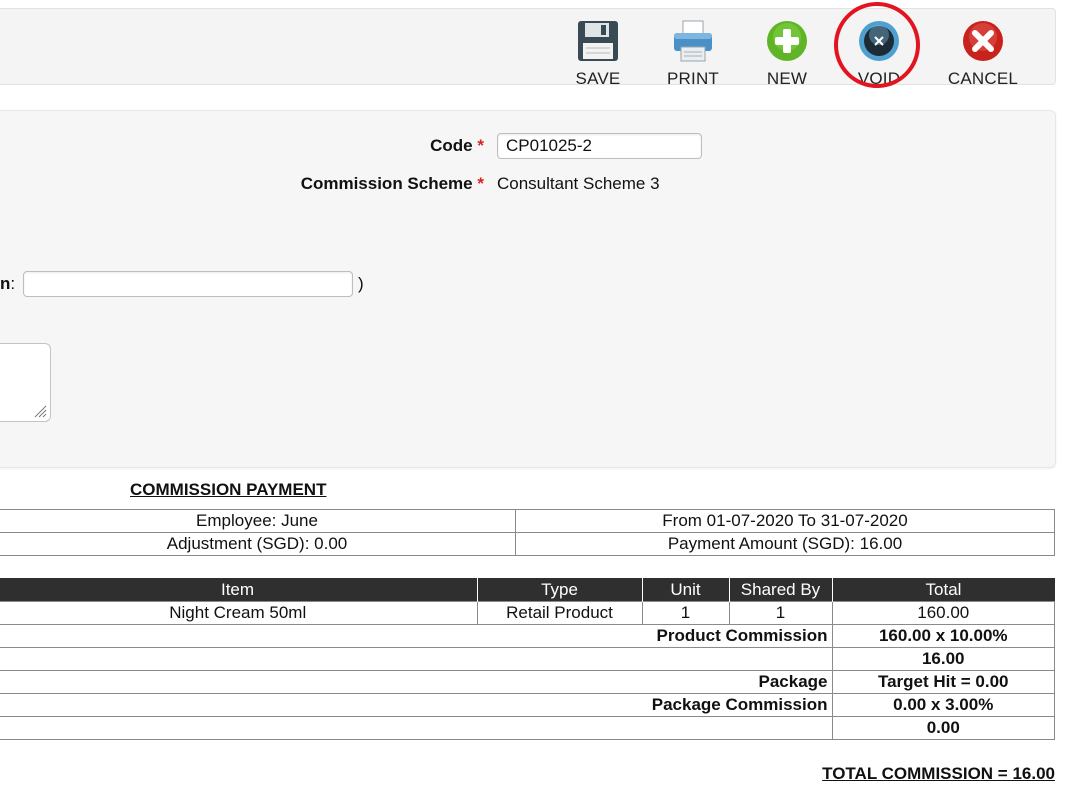 The height and width of the screenshot is (793, 1068). I want to click on column-header-type: Type, so click(559, 590).